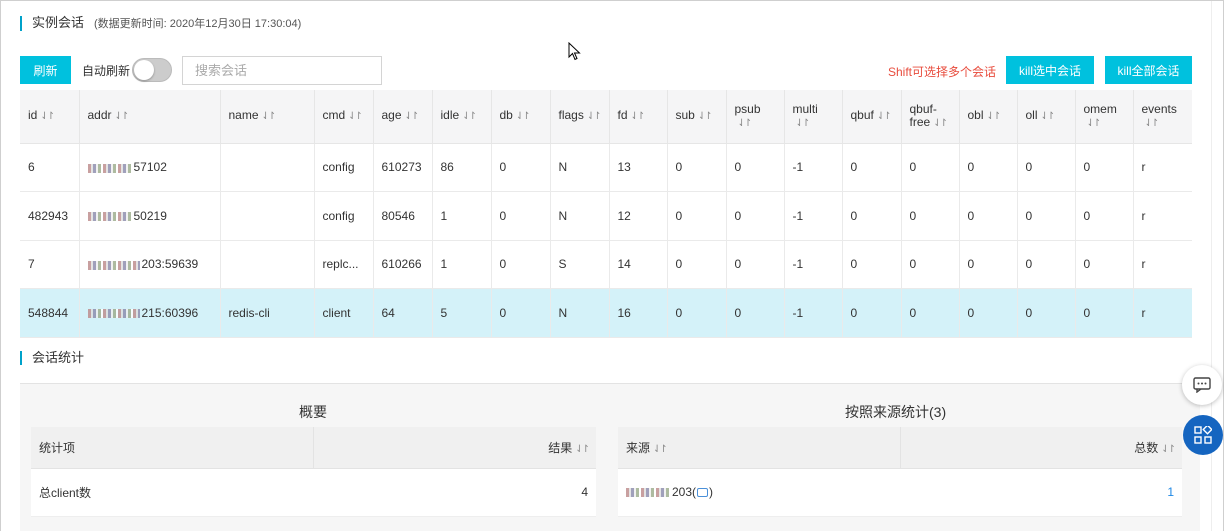 Image resolution: width=1224 pixels, height=531 pixels. Describe the element at coordinates (313, 412) in the screenshot. I see `overview-title: 概要` at that location.